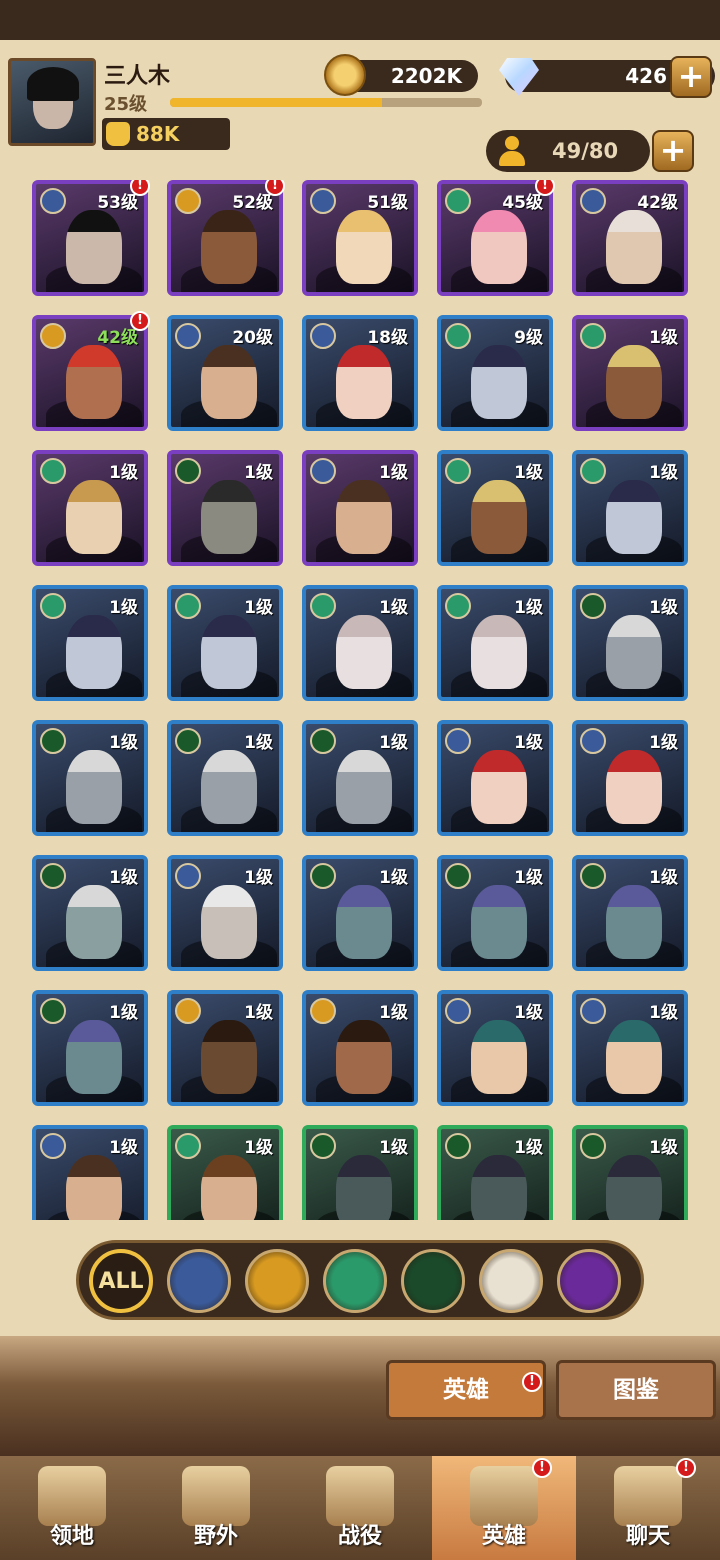  I want to click on hero-card: 45级, so click(495, 238).